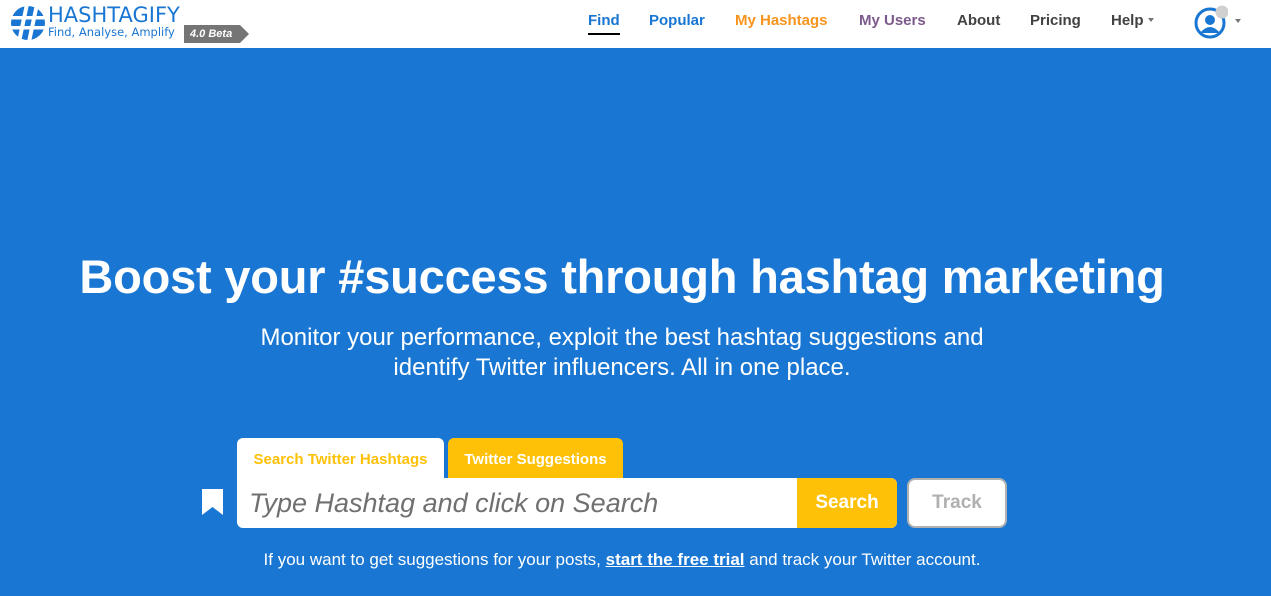 The width and height of the screenshot is (1271, 596). I want to click on nav-my-users: My Users, so click(892, 21).